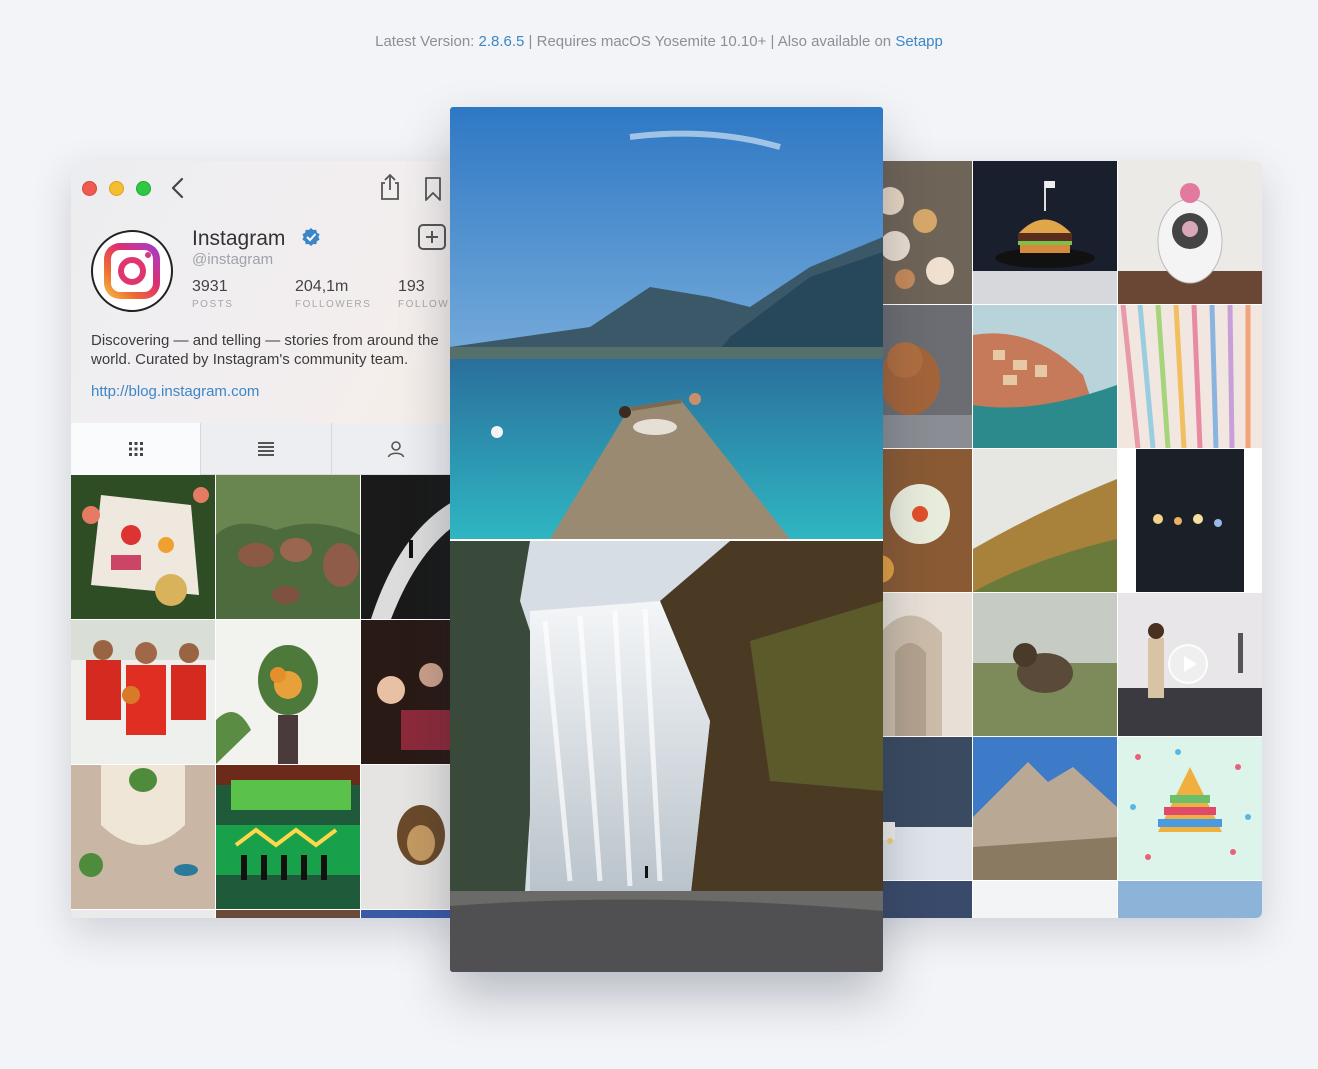 The image size is (1318, 1069). Describe the element at coordinates (178, 188) in the screenshot. I see `back-chevron-icon` at that location.